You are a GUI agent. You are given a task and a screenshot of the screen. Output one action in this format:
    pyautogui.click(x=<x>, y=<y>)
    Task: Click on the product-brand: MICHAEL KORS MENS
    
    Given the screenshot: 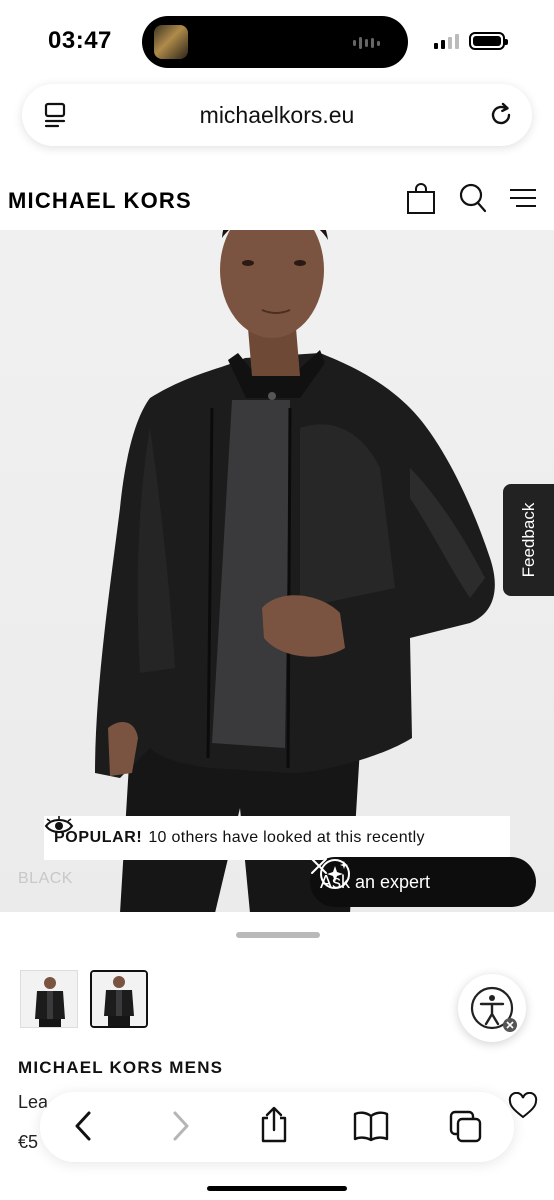 What is the action you would take?
    pyautogui.click(x=121, y=1067)
    